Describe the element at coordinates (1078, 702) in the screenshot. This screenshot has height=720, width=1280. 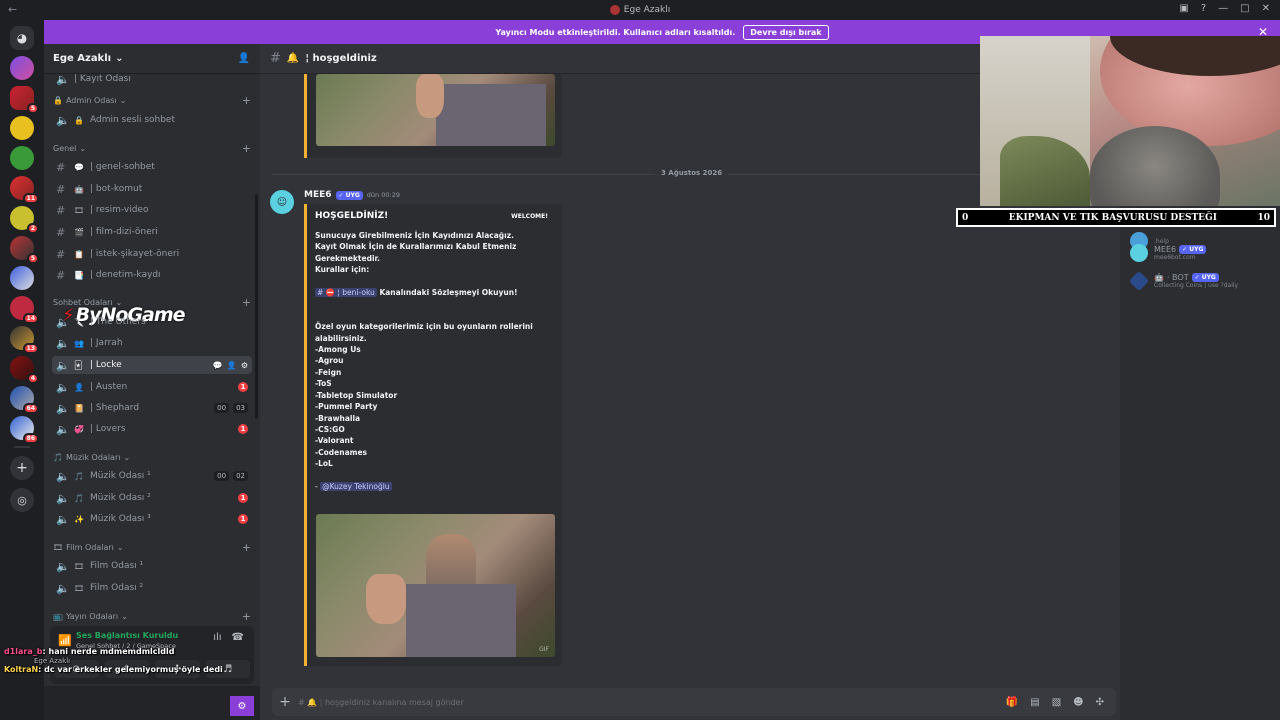
I see `emoji-icon: ☻` at that location.